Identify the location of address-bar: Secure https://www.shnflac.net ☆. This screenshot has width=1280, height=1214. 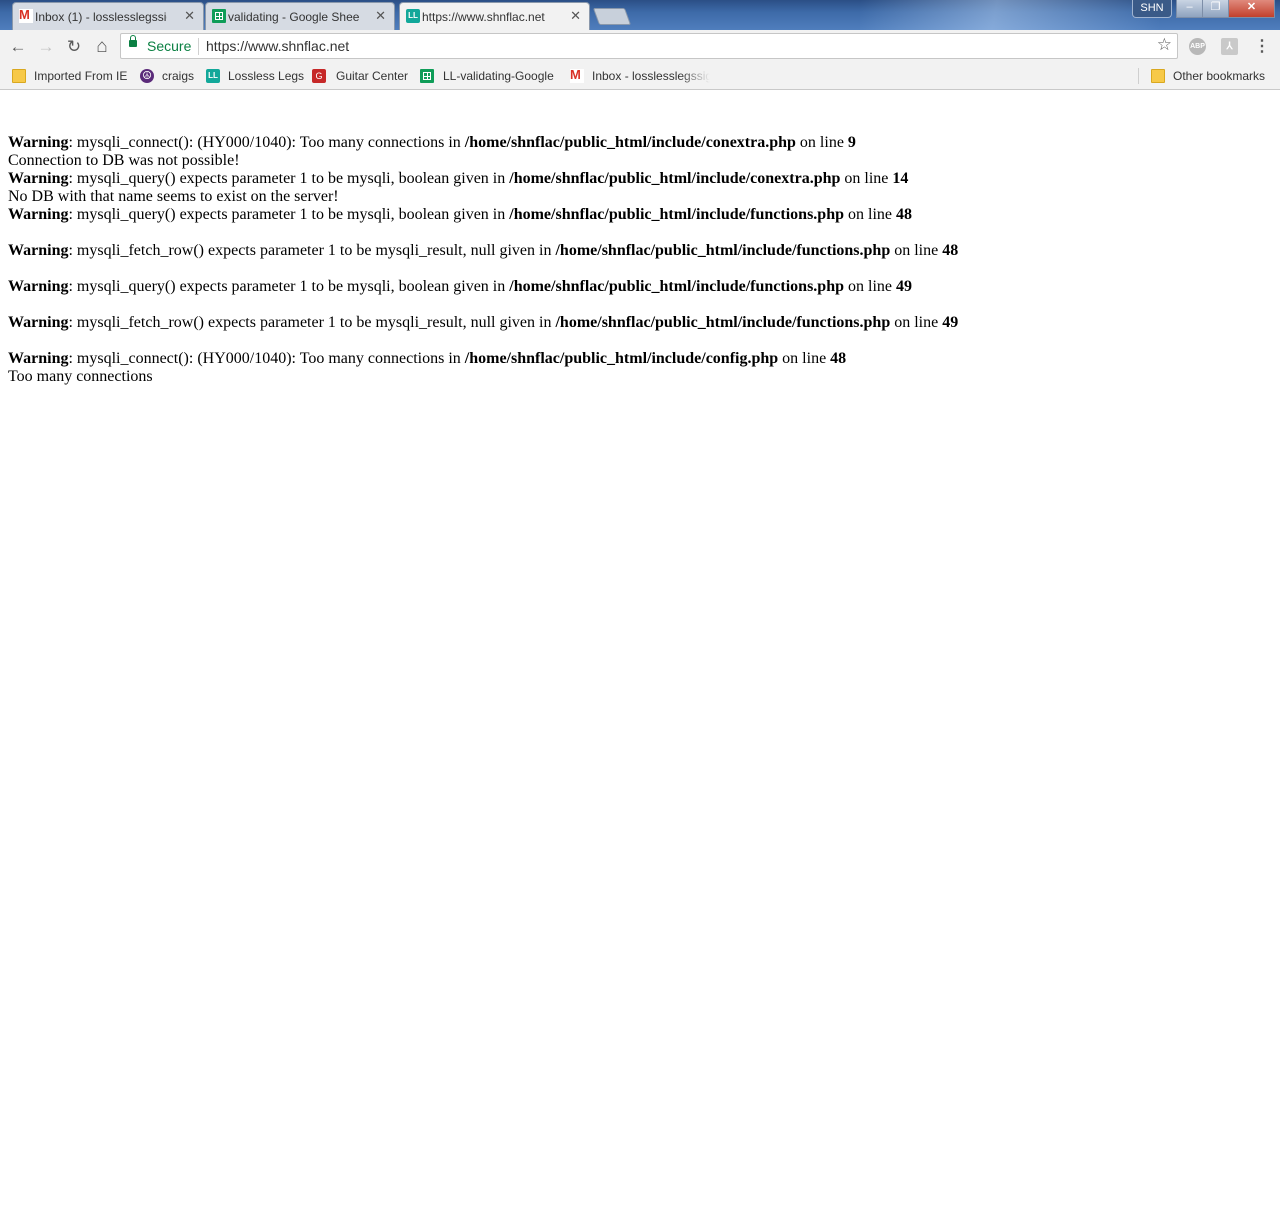
(649, 46).